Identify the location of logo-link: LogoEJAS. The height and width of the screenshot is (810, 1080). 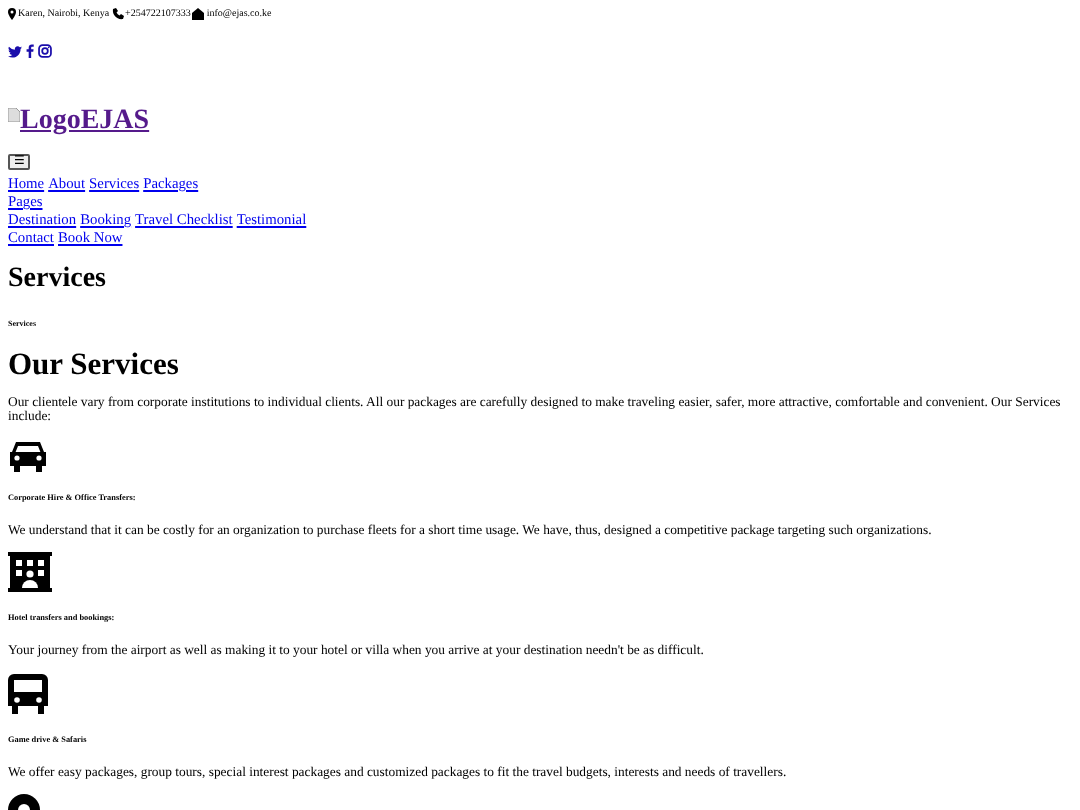
(540, 122).